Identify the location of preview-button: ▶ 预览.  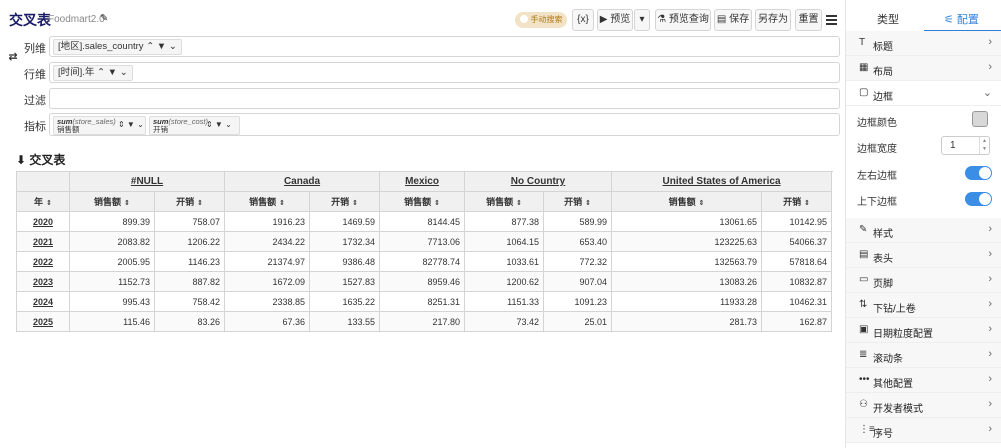
(615, 20).